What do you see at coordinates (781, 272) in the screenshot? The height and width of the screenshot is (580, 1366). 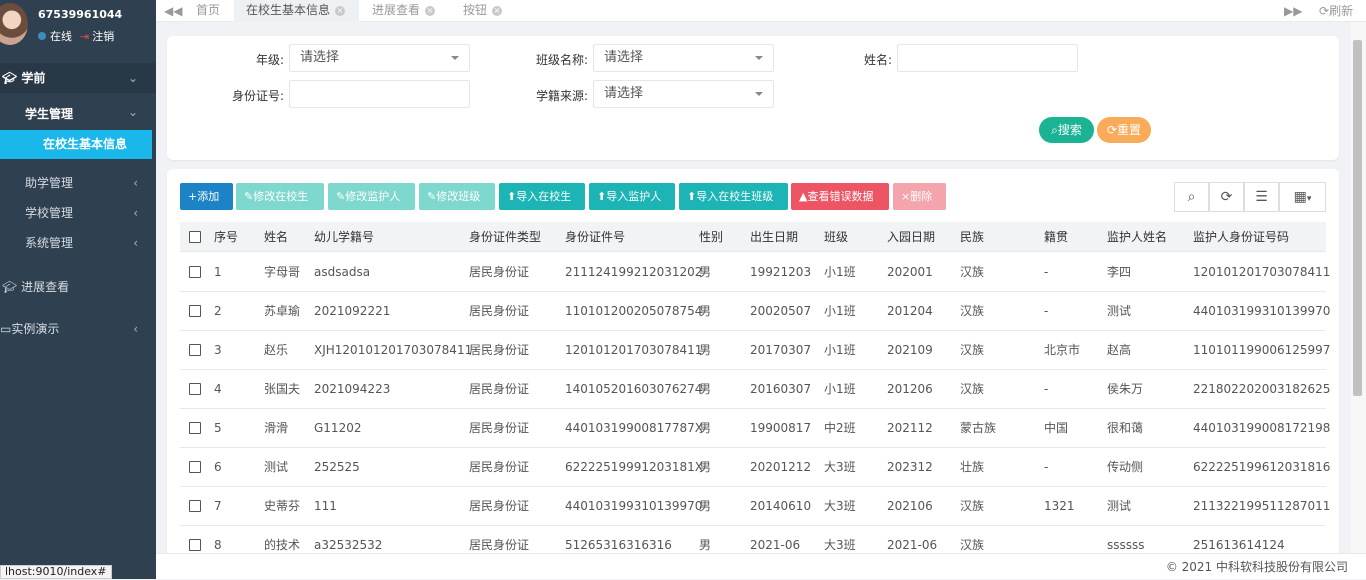 I see `table-cell: 19921203` at bounding box center [781, 272].